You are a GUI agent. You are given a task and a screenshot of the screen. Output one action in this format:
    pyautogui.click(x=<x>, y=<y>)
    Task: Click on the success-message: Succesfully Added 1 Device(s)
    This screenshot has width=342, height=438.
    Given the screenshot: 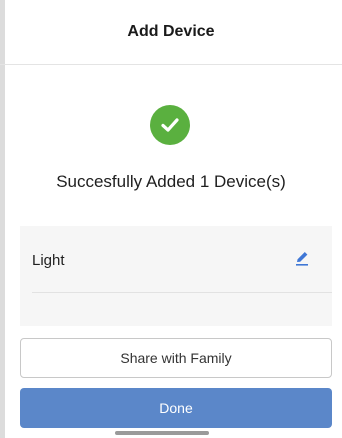 What is the action you would take?
    pyautogui.click(x=171, y=181)
    